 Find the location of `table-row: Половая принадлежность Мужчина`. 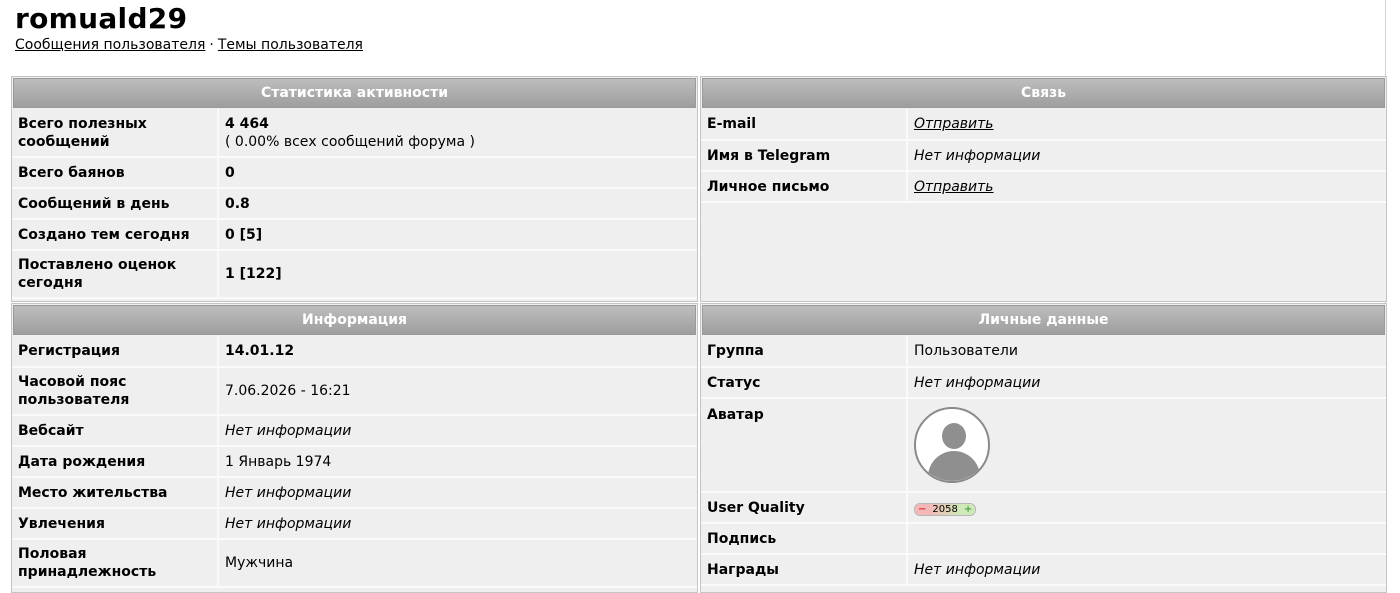

table-row: Половая принадлежность Мужчина is located at coordinates (354, 563).